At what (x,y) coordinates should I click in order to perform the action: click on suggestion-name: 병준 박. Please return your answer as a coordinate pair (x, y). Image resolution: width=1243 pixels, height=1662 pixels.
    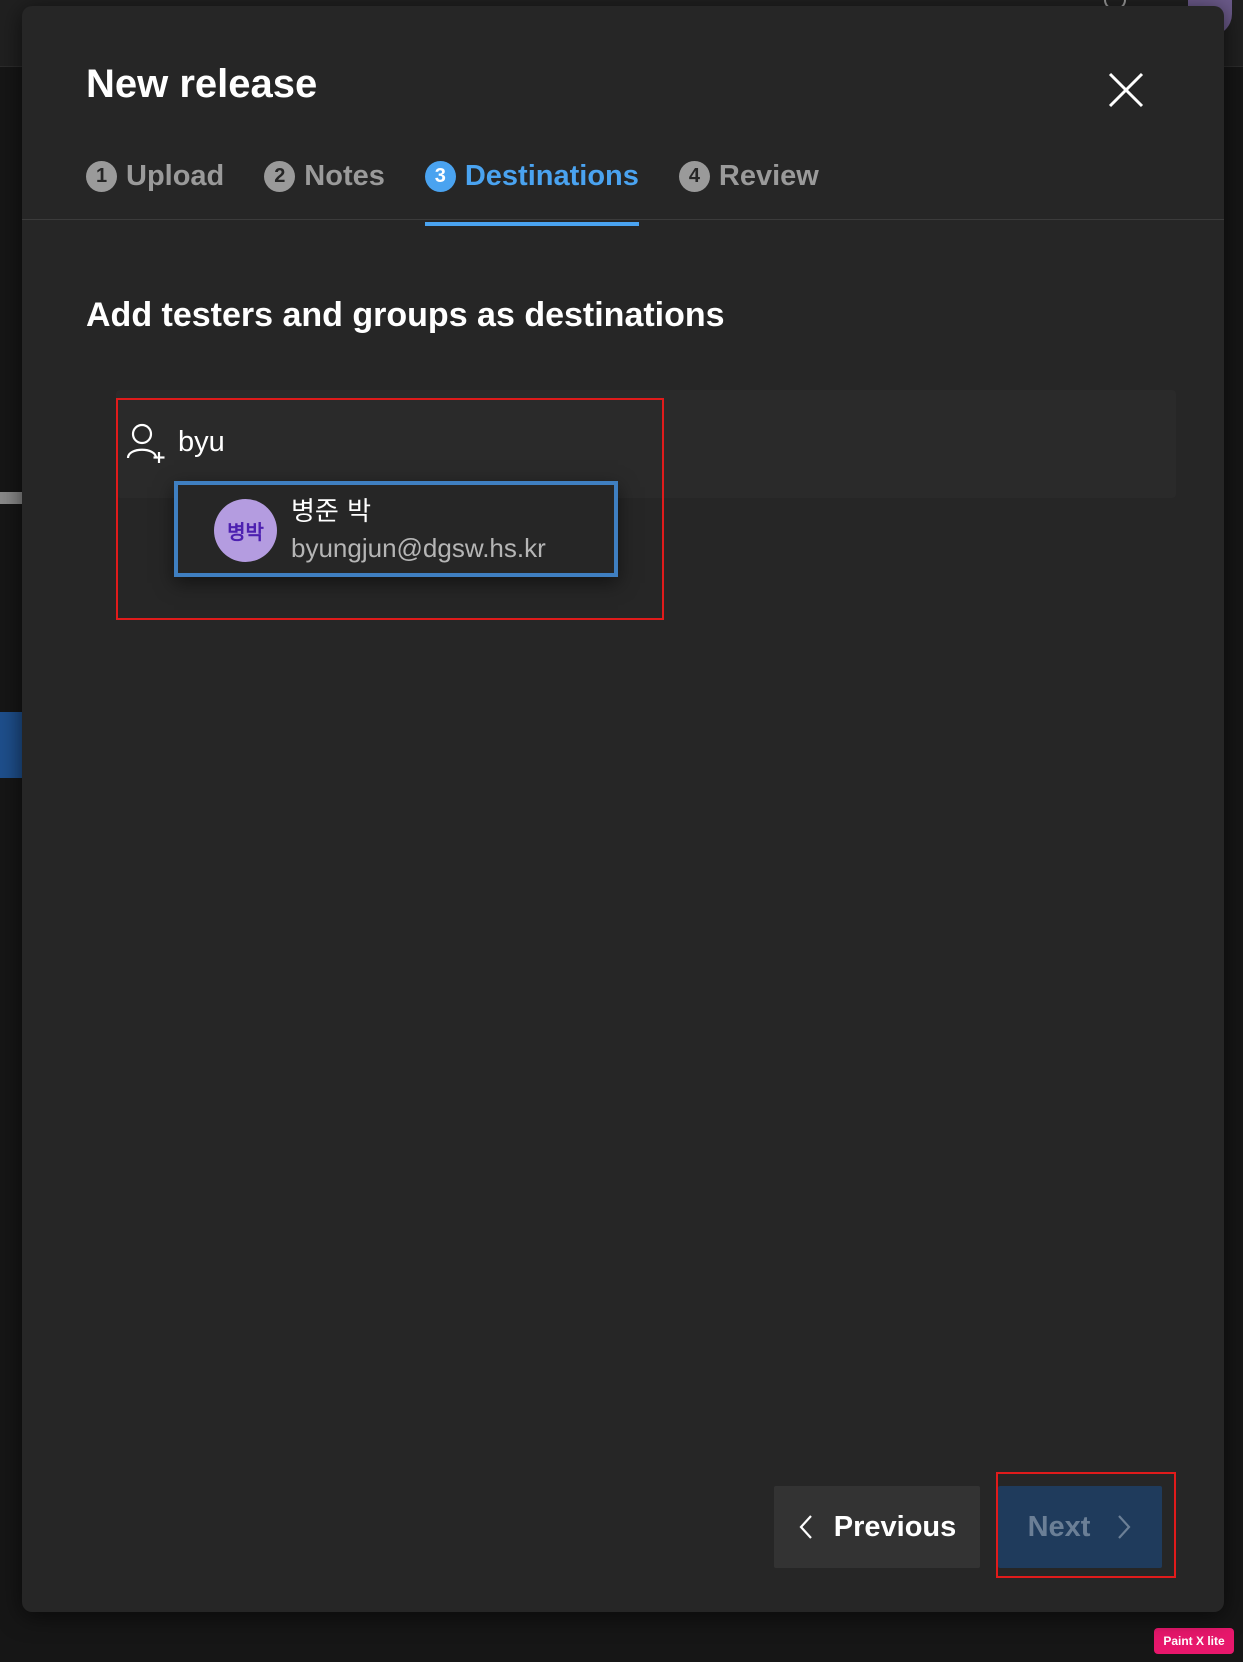
    Looking at the image, I should click on (331, 512).